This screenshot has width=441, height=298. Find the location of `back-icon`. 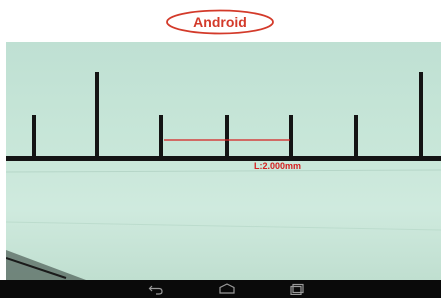

back-icon is located at coordinates (156, 289).